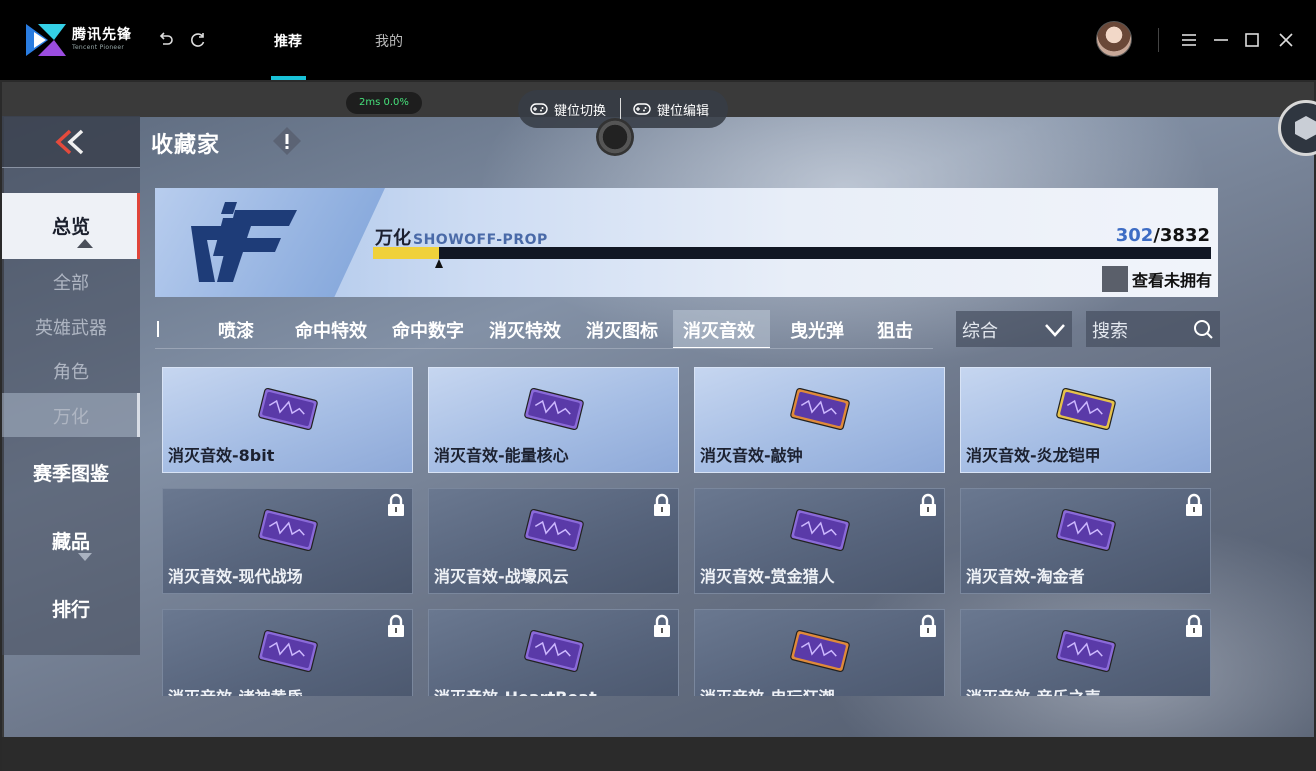  Describe the element at coordinates (1153, 329) in the screenshot. I see `search-box: 搜索` at that location.